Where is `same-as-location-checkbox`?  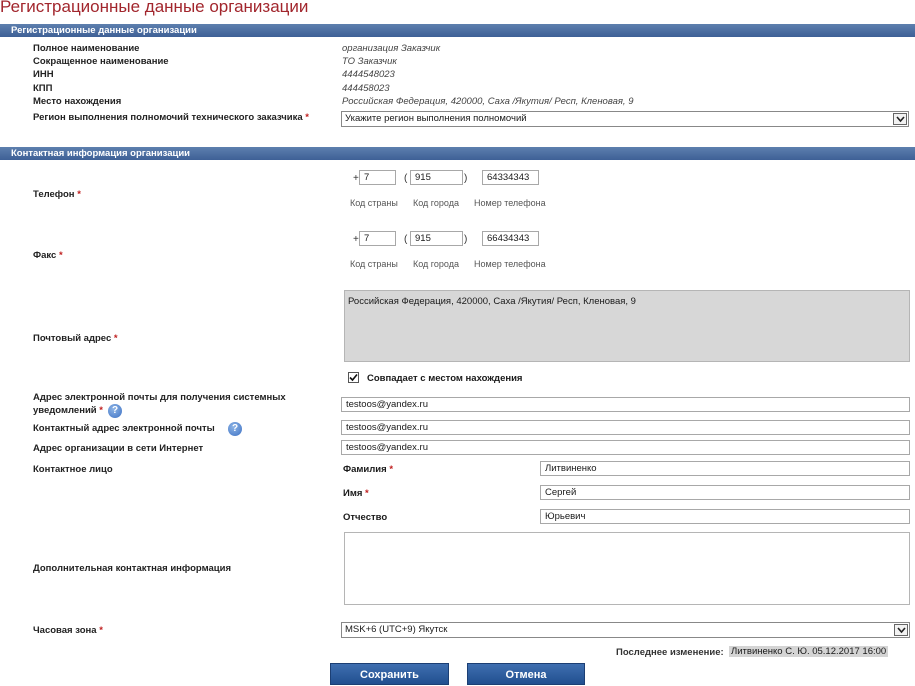 same-as-location-checkbox is located at coordinates (353, 377).